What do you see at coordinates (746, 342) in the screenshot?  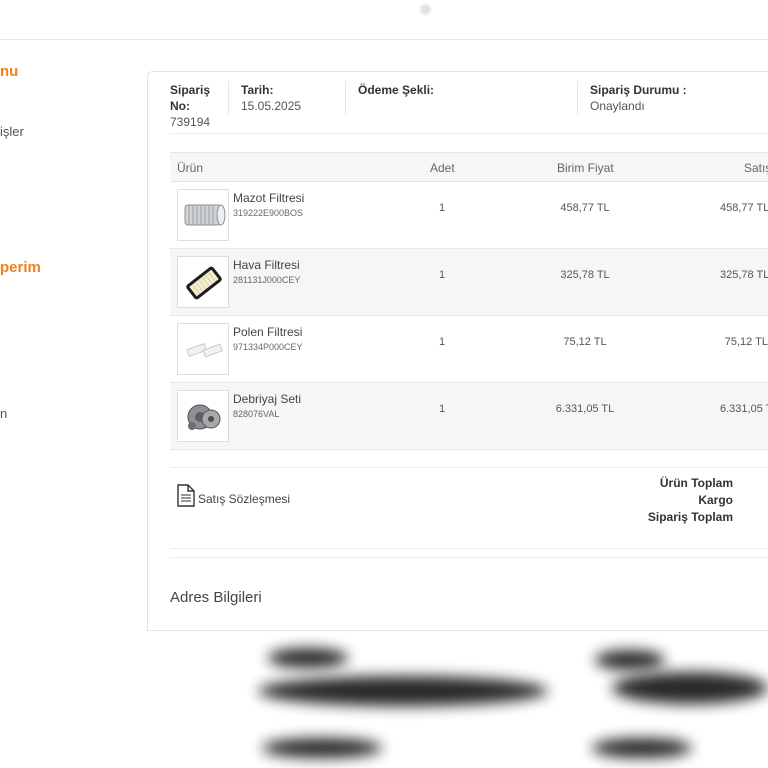 I see `product-total: 75,12 TL` at bounding box center [746, 342].